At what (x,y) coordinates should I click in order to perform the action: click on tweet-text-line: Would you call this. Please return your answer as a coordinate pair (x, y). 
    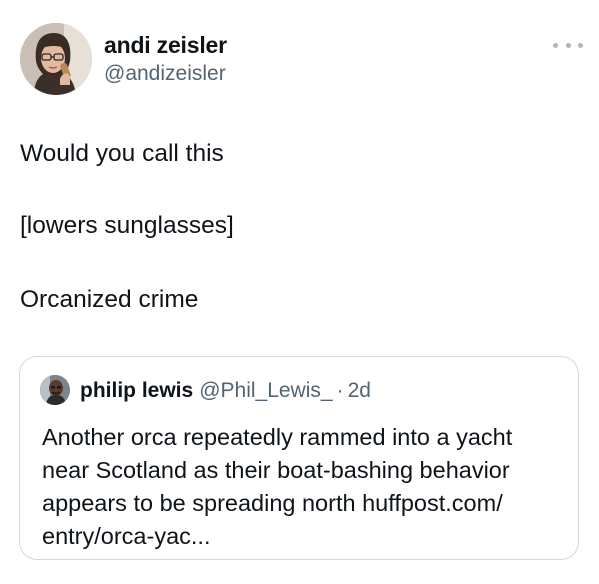
    Looking at the image, I should click on (122, 153).